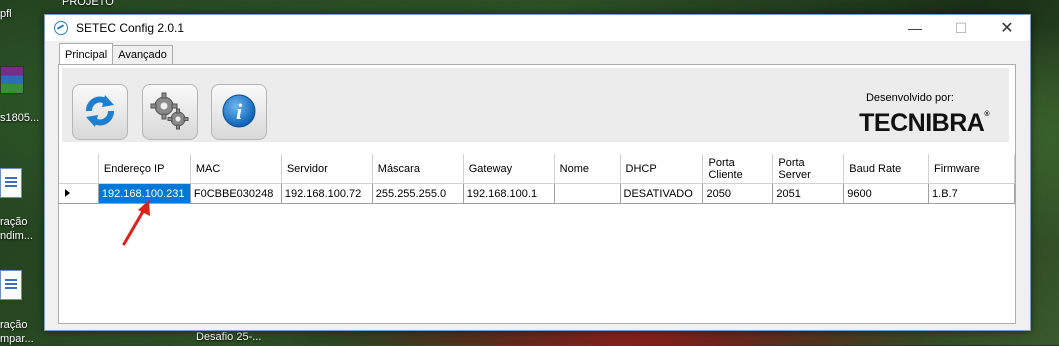 This screenshot has width=1059, height=346. I want to click on column-header-servidor: Servidor, so click(327, 169).